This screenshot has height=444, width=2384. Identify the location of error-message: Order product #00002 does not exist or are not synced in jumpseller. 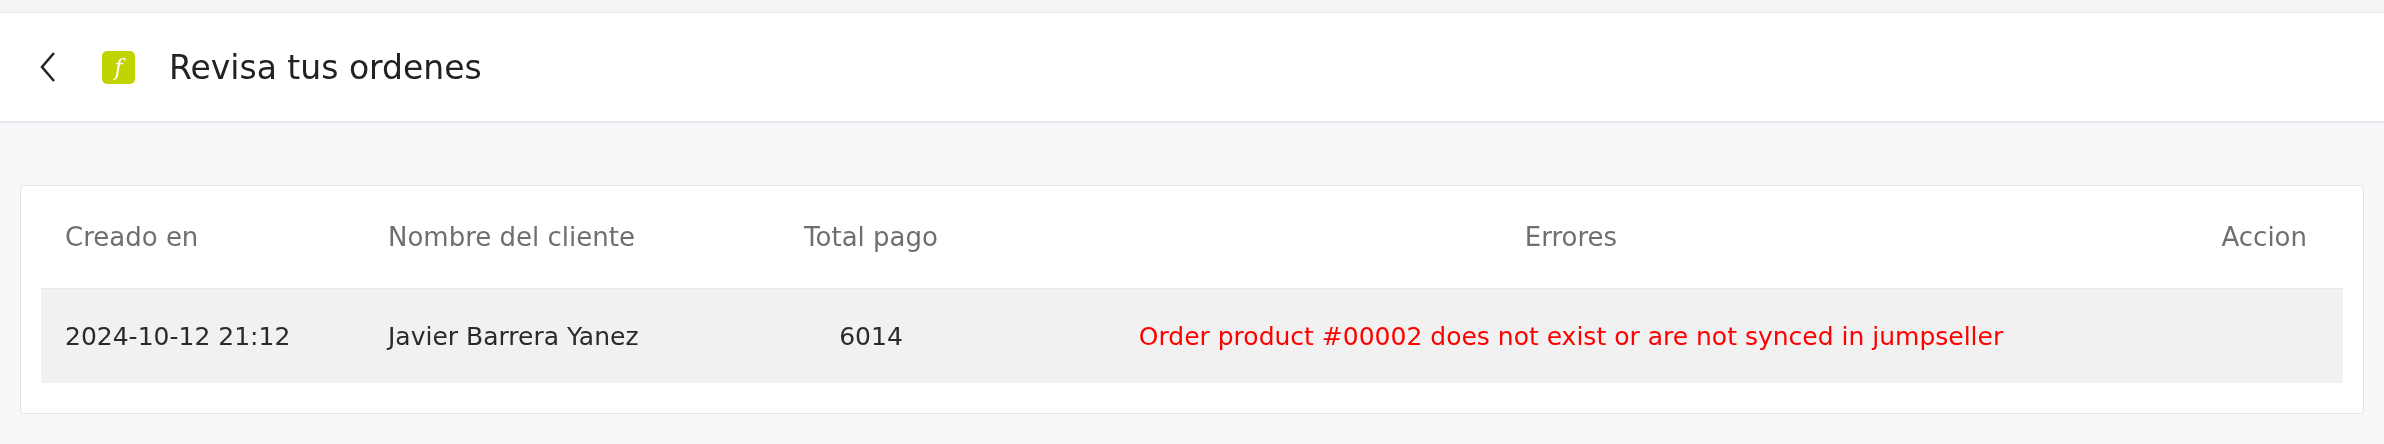
(1571, 336).